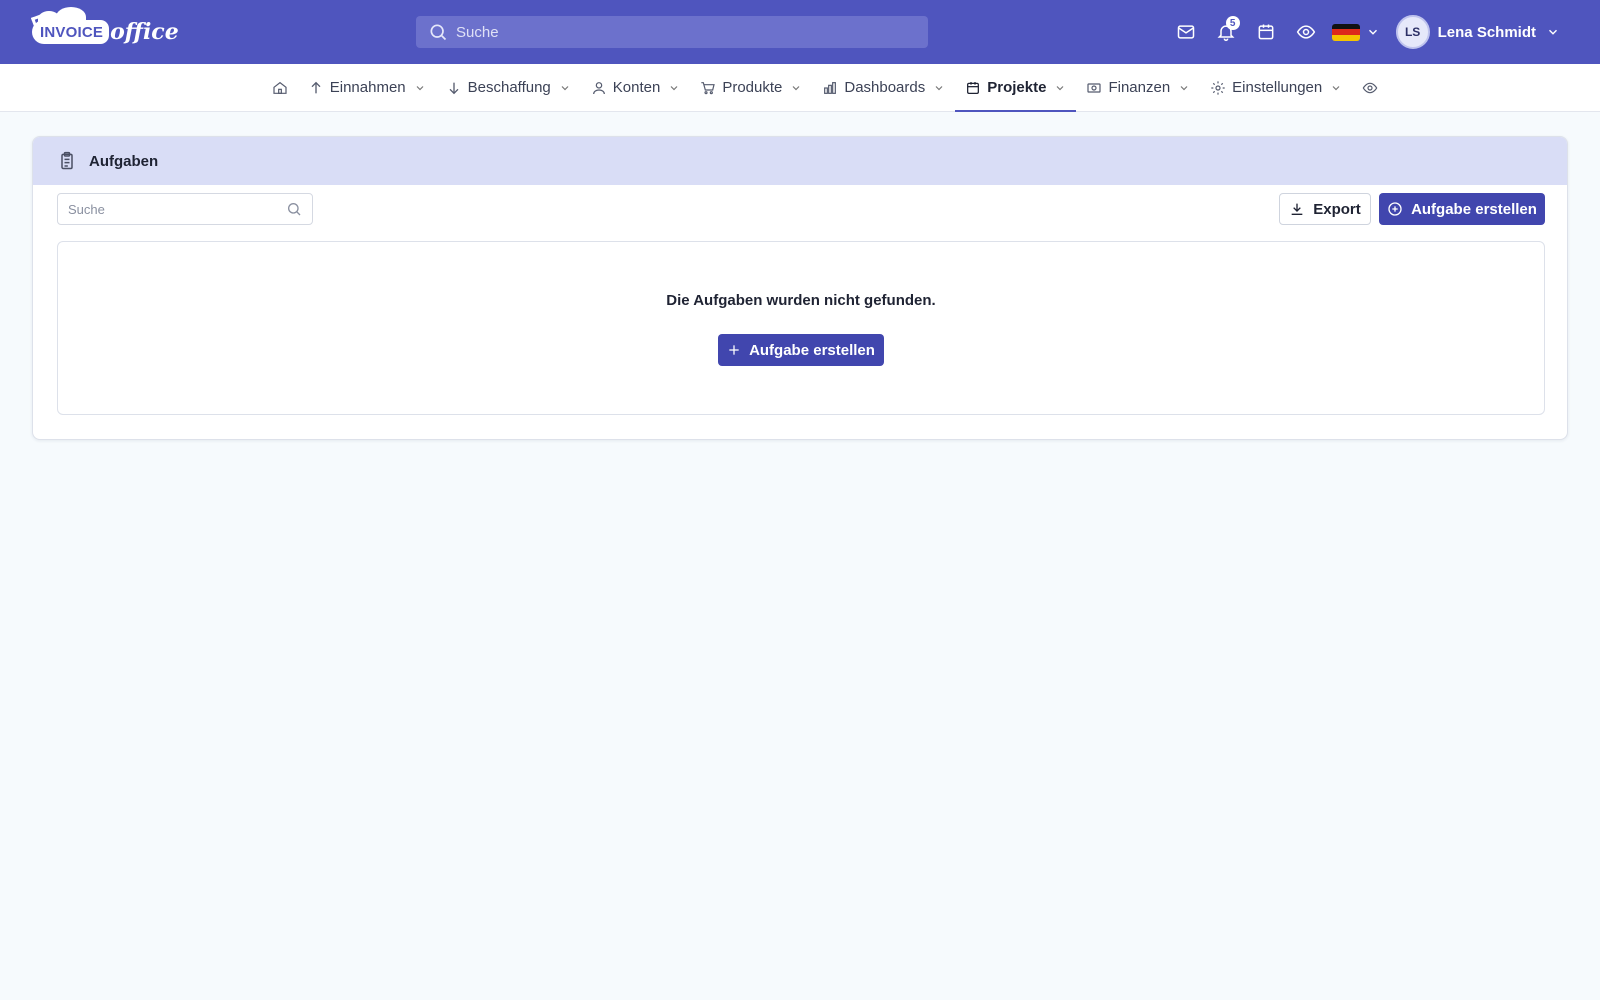 The width and height of the screenshot is (1600, 1000). Describe the element at coordinates (1412, 32) in the screenshot. I see `avatar: LS` at that location.